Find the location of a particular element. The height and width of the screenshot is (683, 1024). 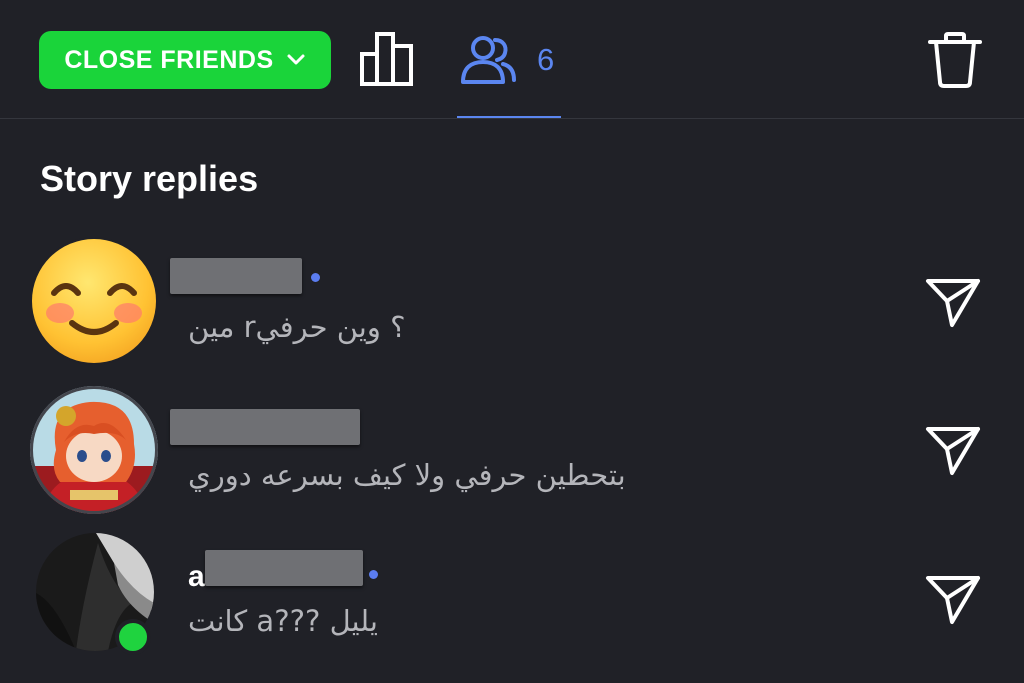

chevron-down-icon is located at coordinates (296, 59).